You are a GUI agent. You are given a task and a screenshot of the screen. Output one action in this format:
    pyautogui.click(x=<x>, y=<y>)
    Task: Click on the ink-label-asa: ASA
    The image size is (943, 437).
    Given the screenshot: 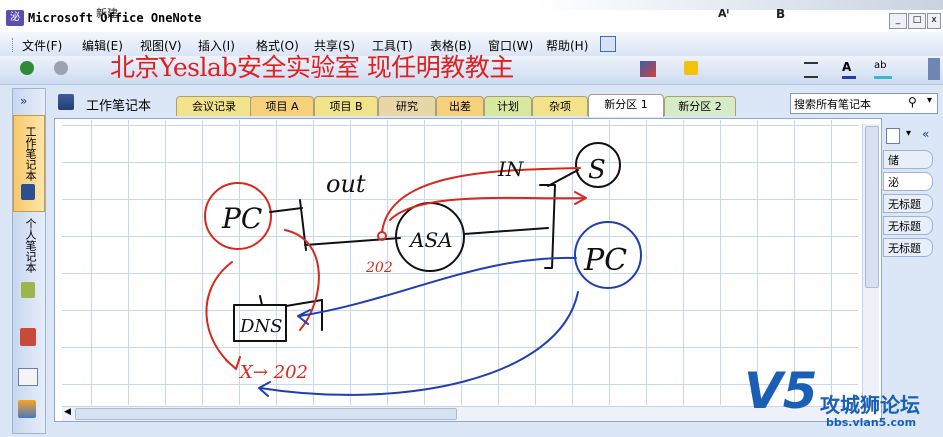 What is the action you would take?
    pyautogui.click(x=430, y=240)
    